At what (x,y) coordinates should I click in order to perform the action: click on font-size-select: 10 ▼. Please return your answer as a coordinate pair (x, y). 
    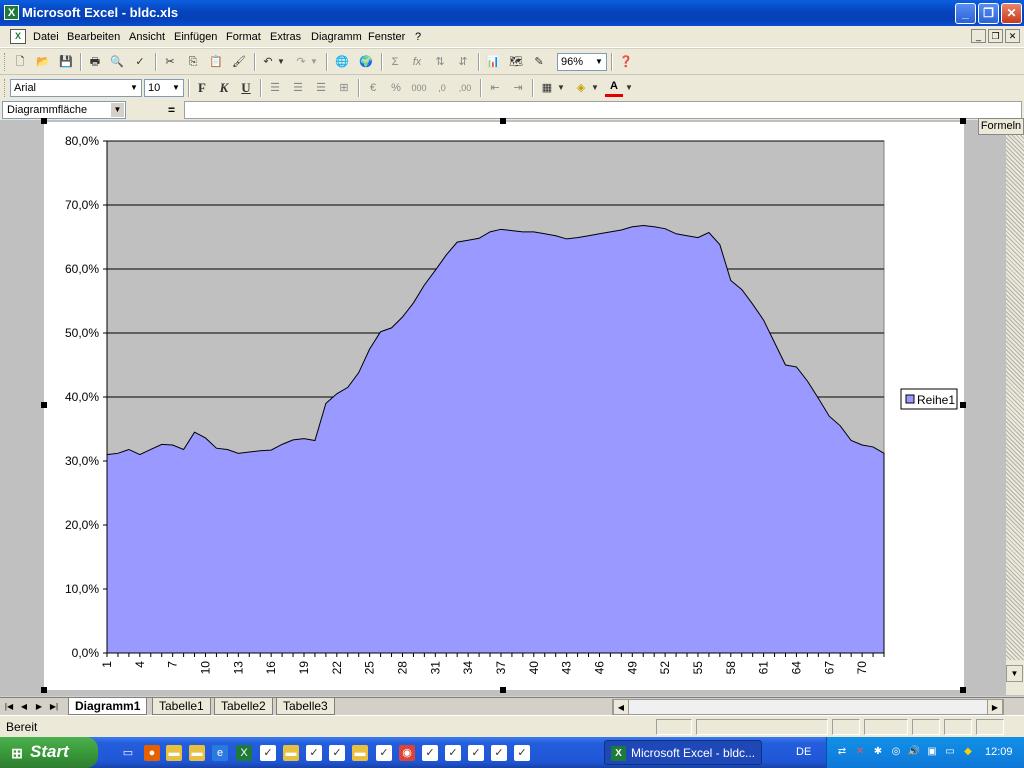
    Looking at the image, I should click on (164, 88).